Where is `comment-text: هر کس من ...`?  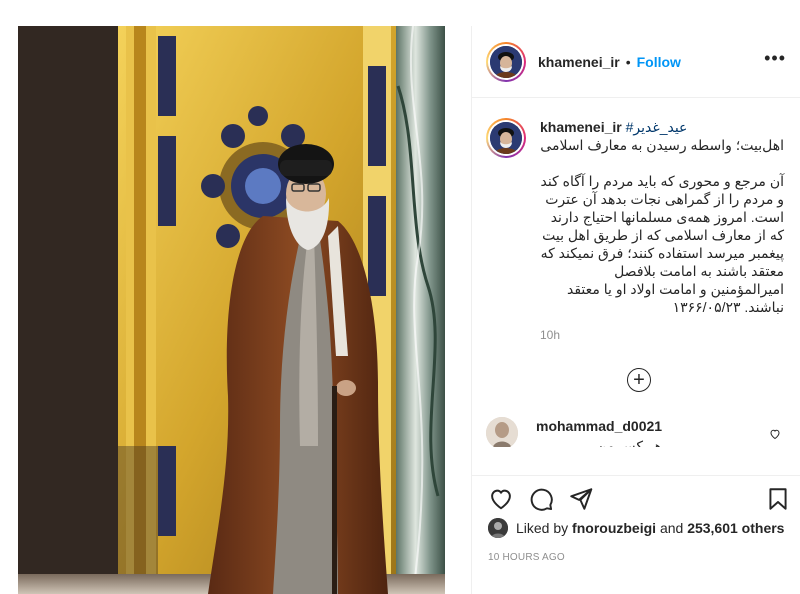 comment-text: هر کس من ... is located at coordinates (621, 442).